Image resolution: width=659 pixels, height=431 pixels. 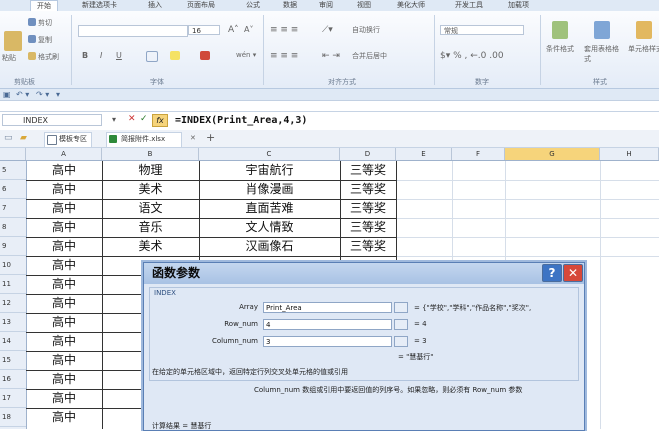 What do you see at coordinates (573, 273) in the screenshot?
I see `close-button: ✕` at bounding box center [573, 273].